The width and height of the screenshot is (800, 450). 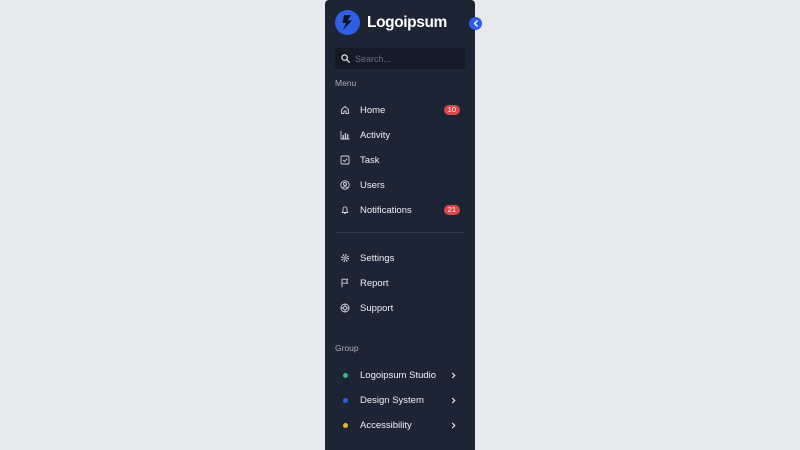 I want to click on sidebar-item-label: Support, so click(x=377, y=308).